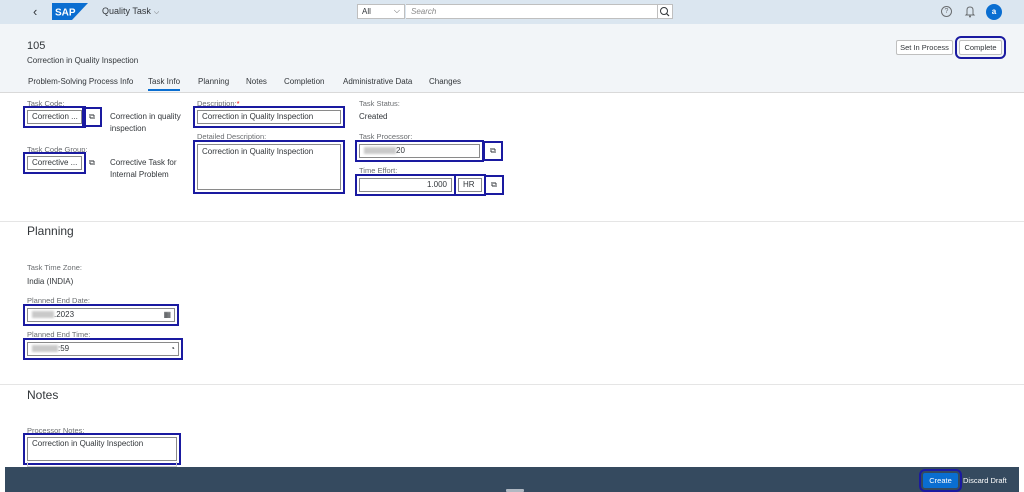  I want to click on search-button, so click(665, 11).